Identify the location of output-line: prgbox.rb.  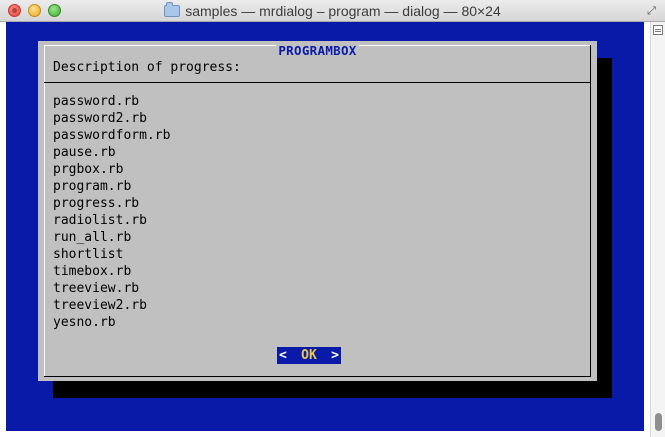
(88, 169).